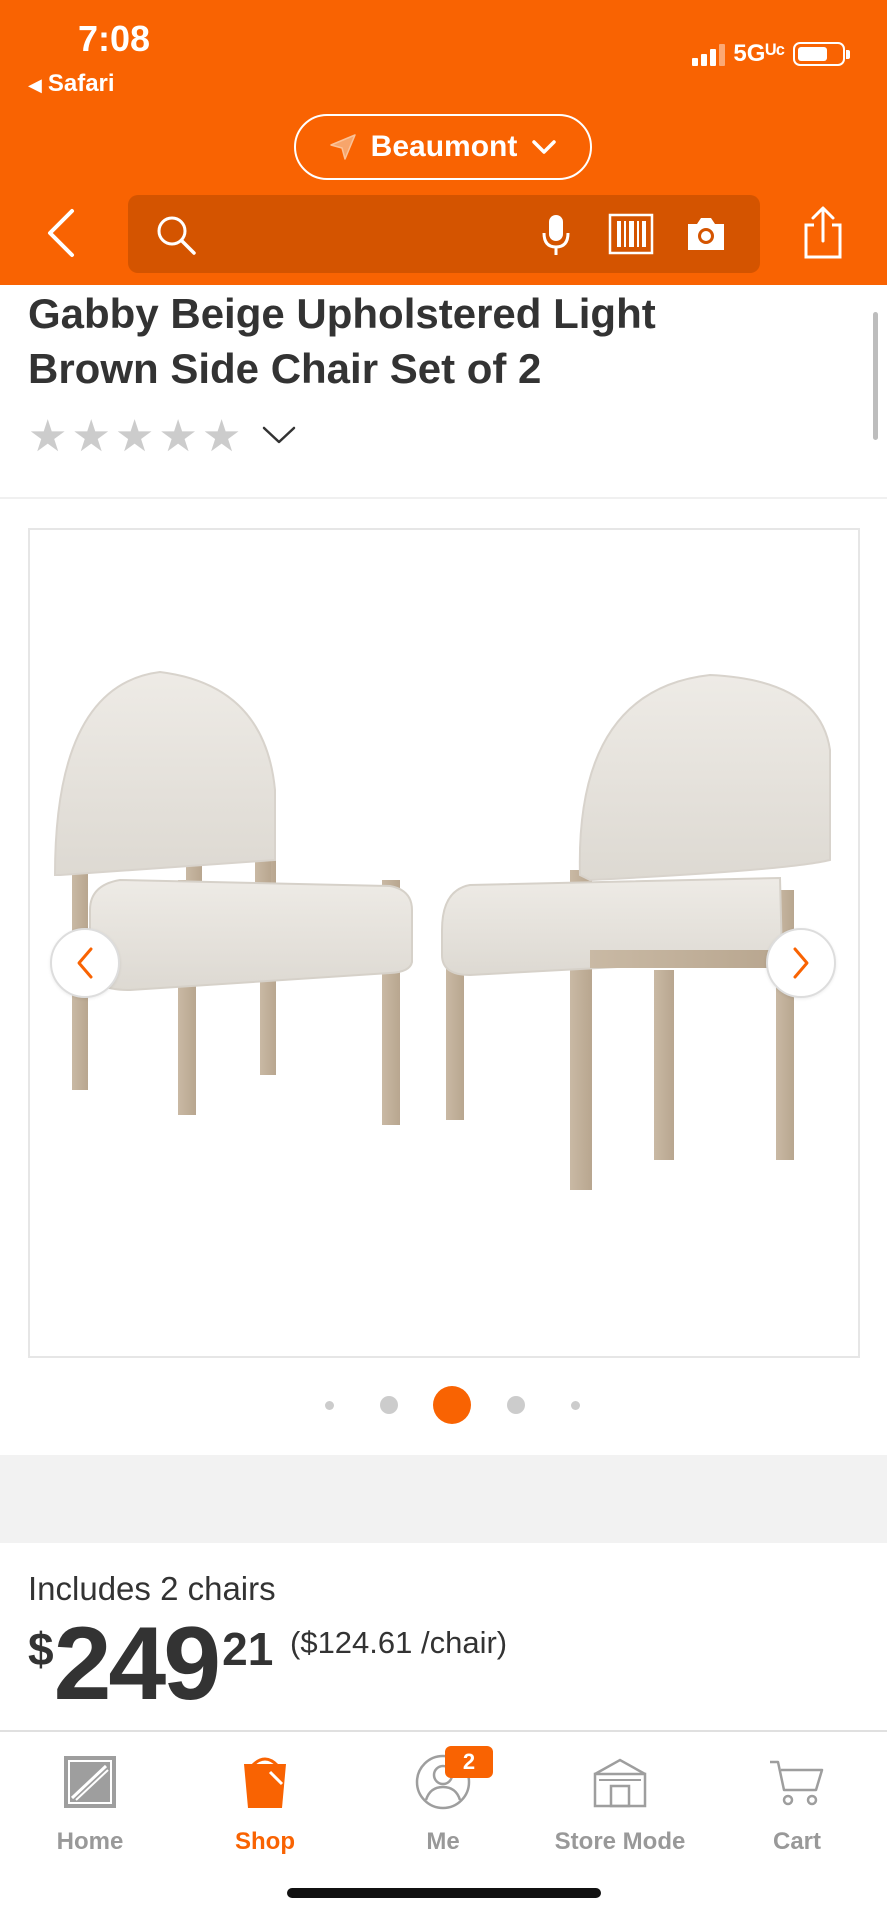  What do you see at coordinates (443, 1841) in the screenshot?
I see `nav-me-label: Me` at bounding box center [443, 1841].